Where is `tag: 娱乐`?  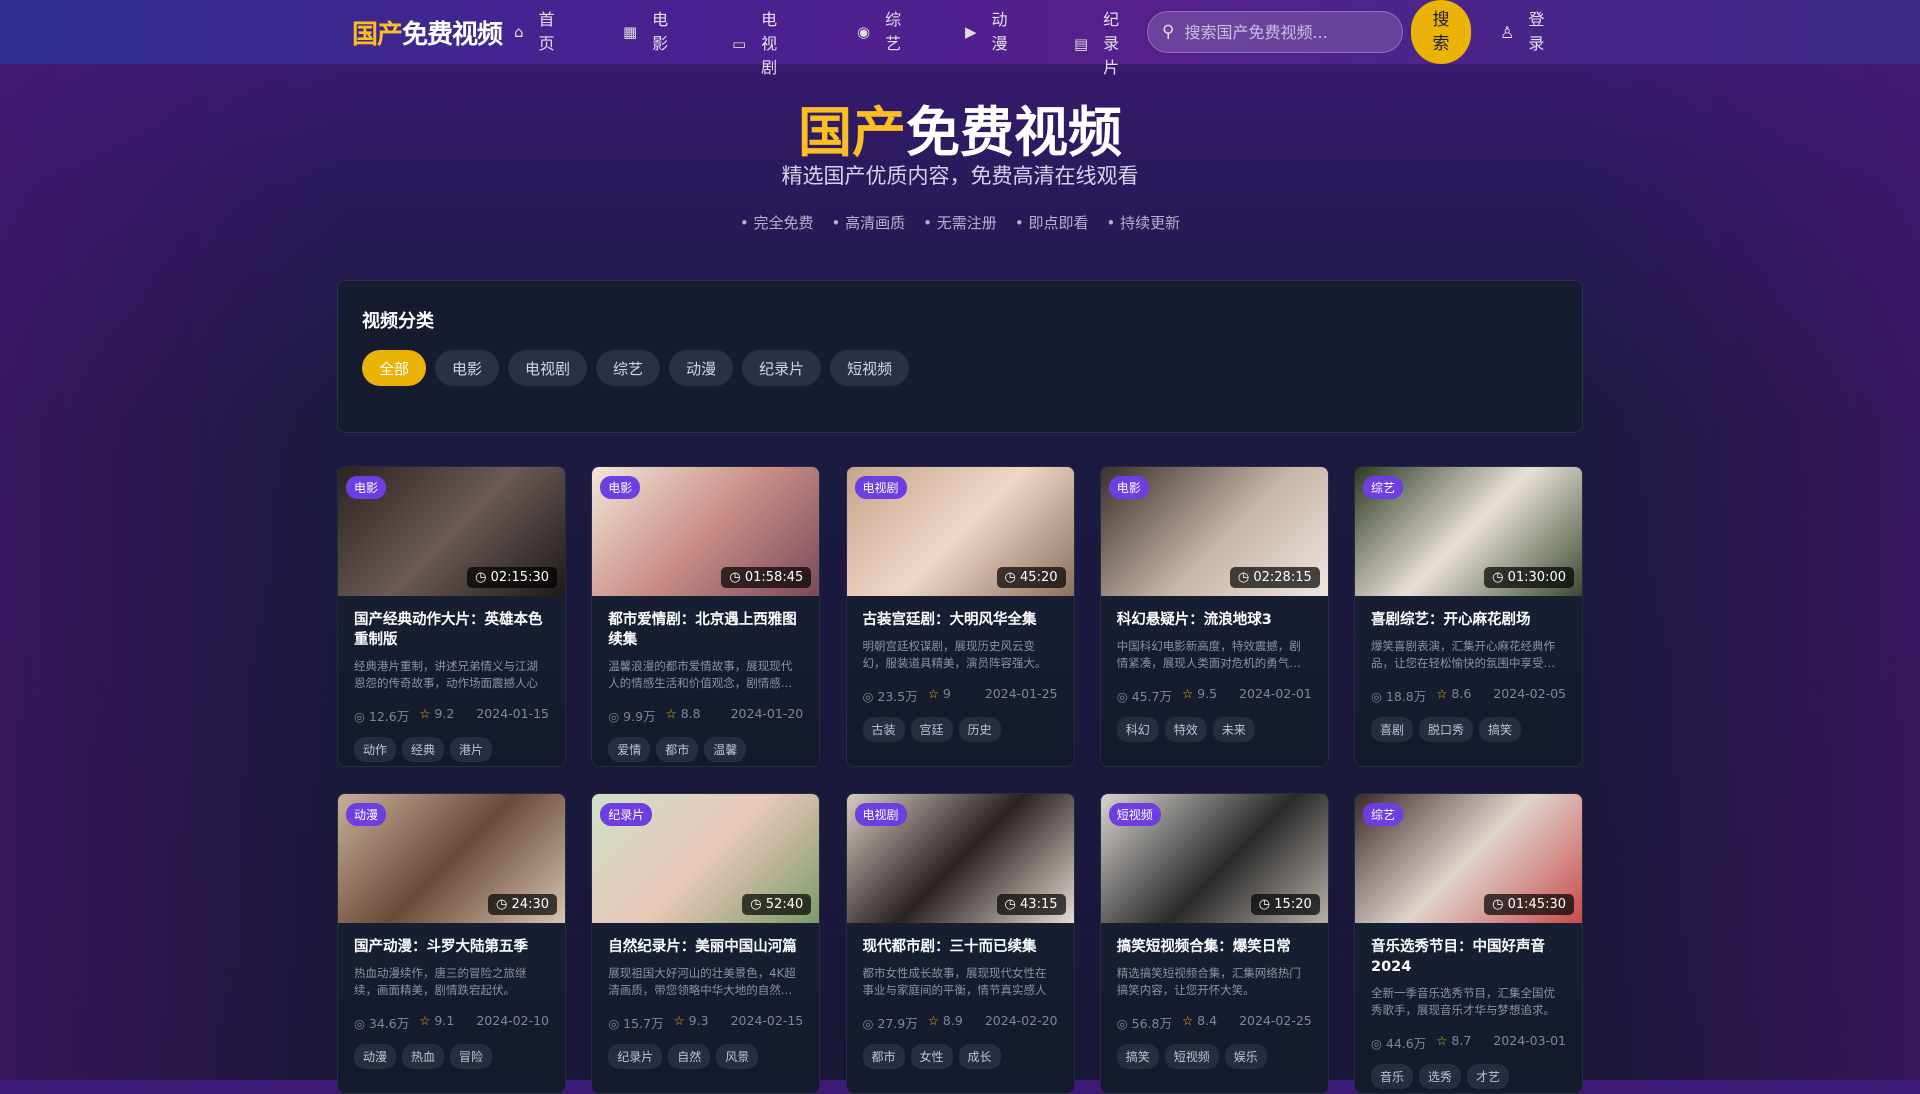
tag: 娱乐 is located at coordinates (1245, 1056).